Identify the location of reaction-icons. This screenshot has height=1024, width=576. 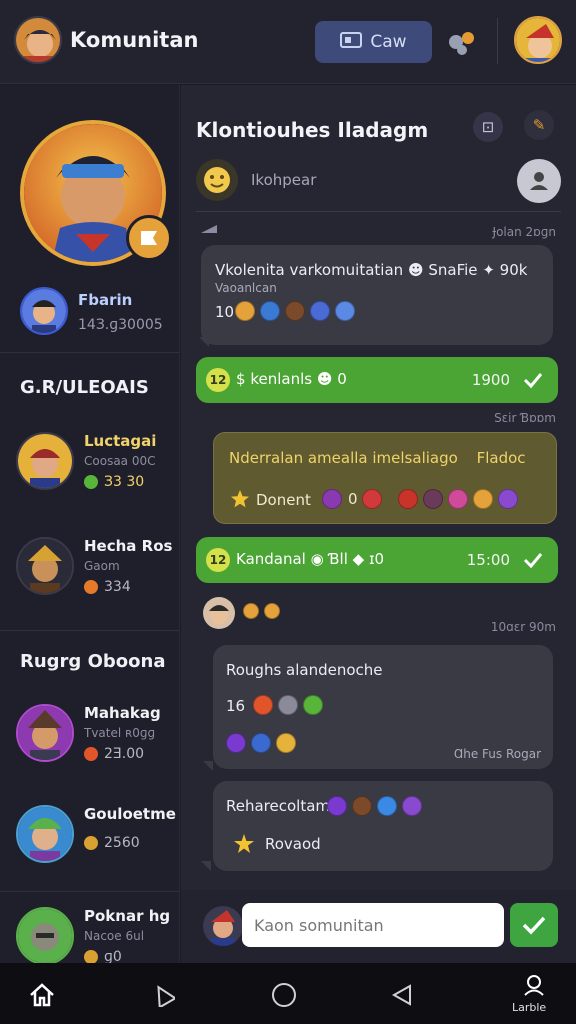
(261, 743).